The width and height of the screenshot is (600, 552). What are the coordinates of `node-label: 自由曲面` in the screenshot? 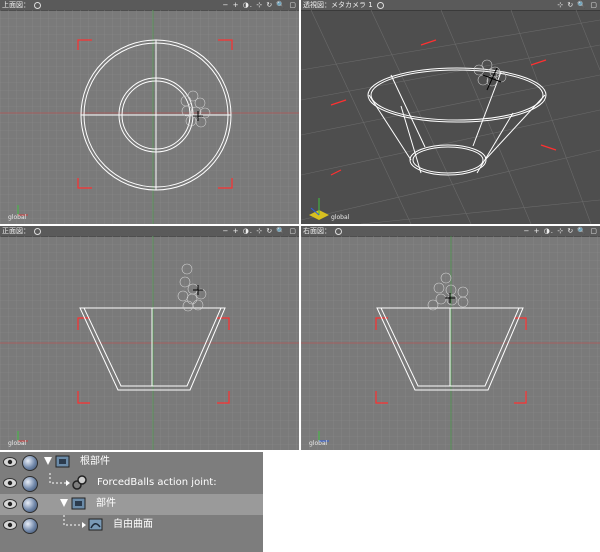 It's located at (133, 524).